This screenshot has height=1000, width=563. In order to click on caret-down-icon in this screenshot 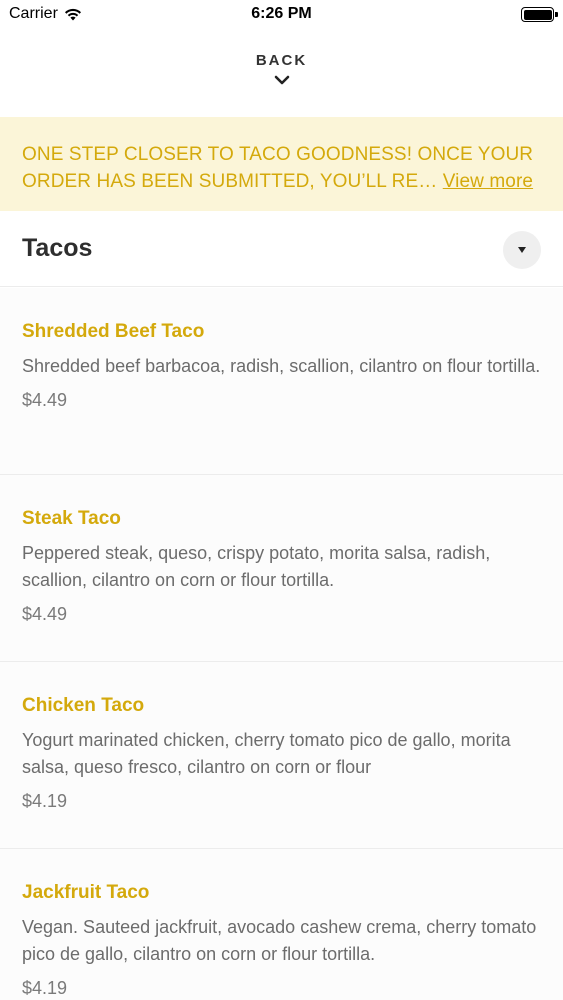, I will do `click(522, 250)`.